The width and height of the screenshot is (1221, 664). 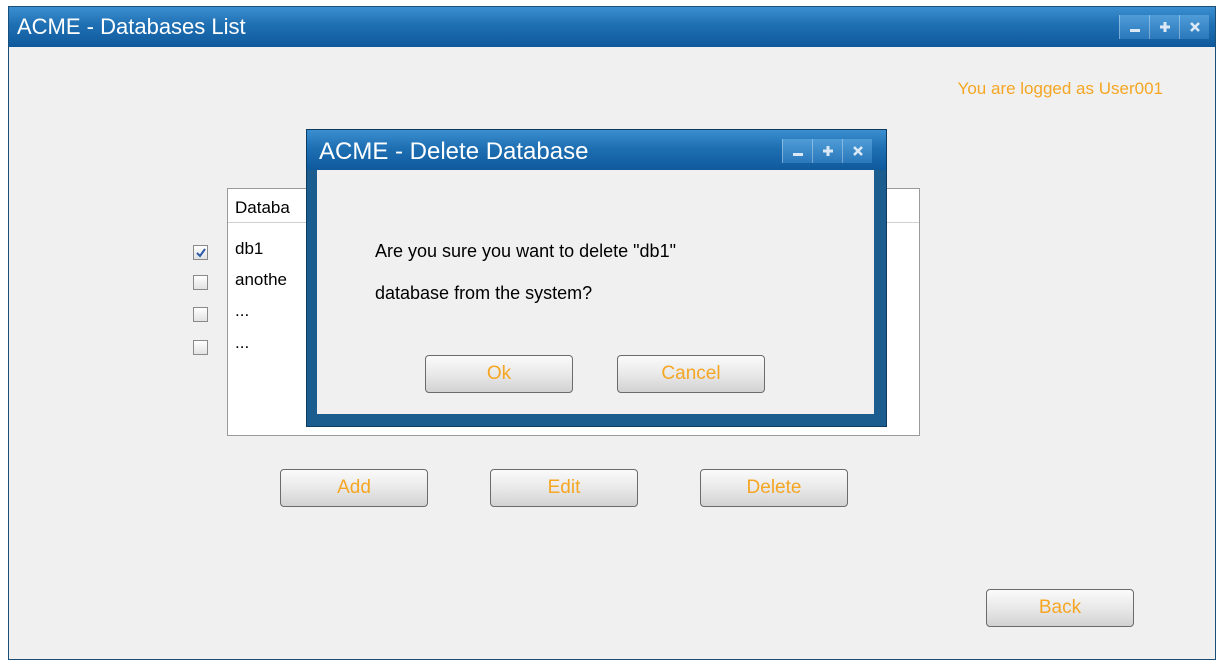 I want to click on dialog-message-line-1: Are you sure you want to delete "db1", so click(x=525, y=251).